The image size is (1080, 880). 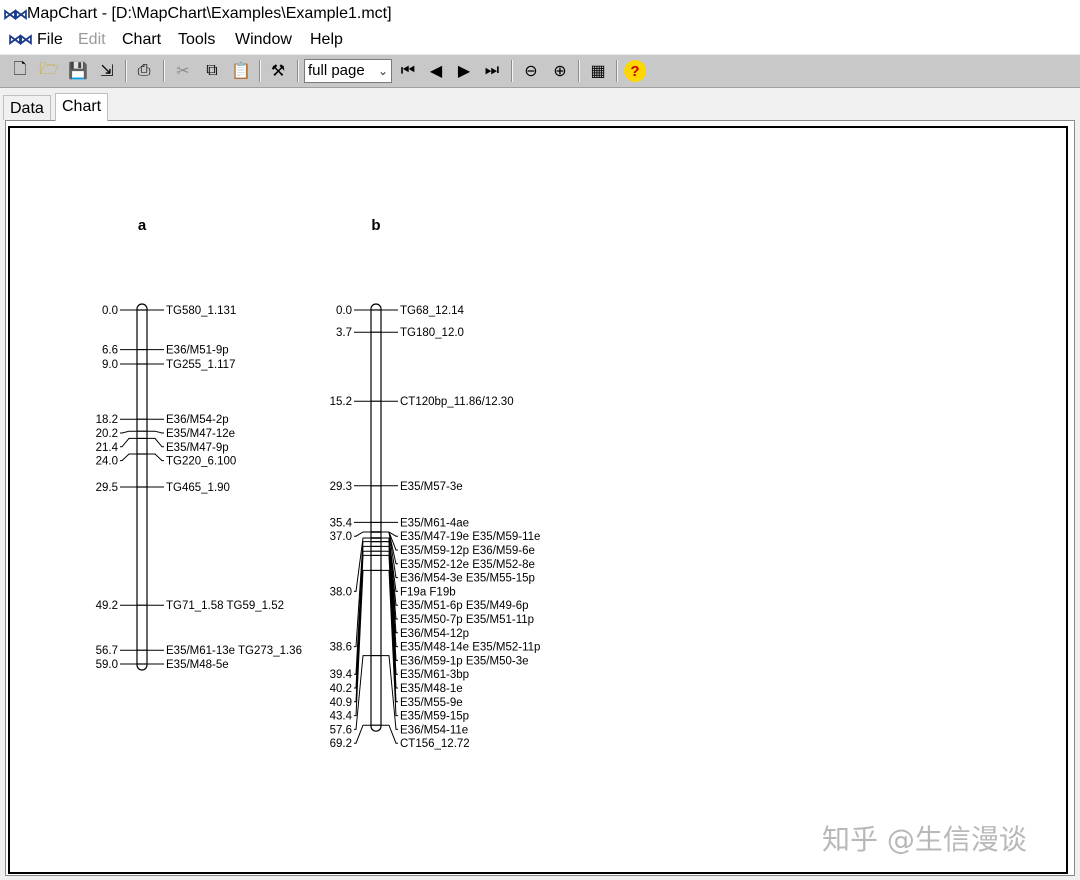 What do you see at coordinates (467, 579) in the screenshot?
I see `marker-name: E36/M54-3e E35/M55-15p` at bounding box center [467, 579].